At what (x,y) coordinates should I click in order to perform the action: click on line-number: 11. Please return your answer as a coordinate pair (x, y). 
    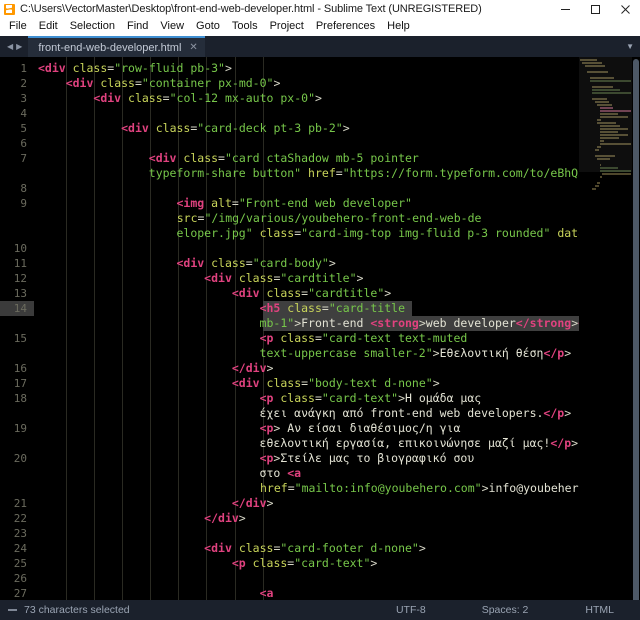
    Looking at the image, I should click on (20, 263).